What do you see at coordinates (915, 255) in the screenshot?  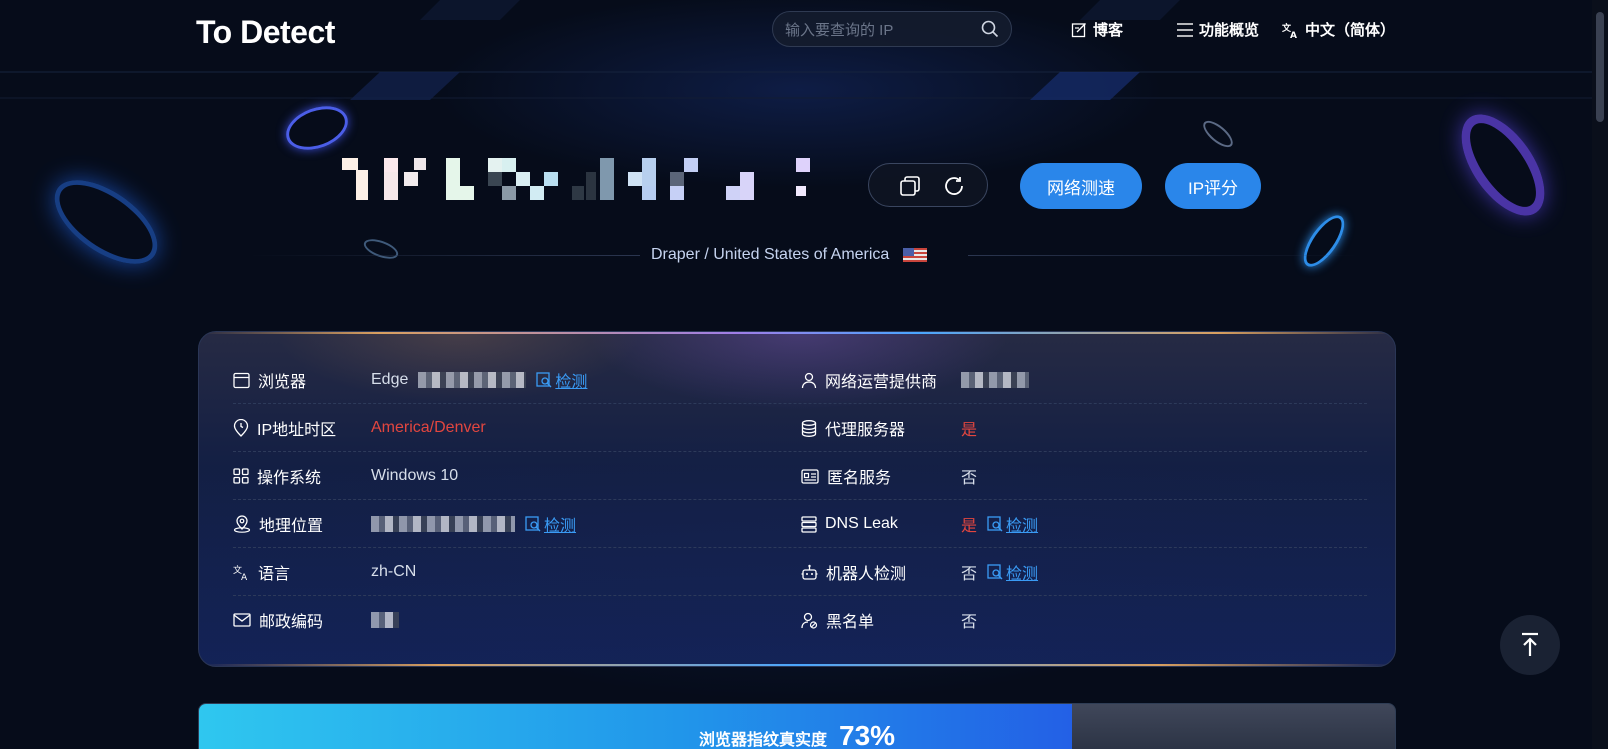 I see `us-flag-icon` at bounding box center [915, 255].